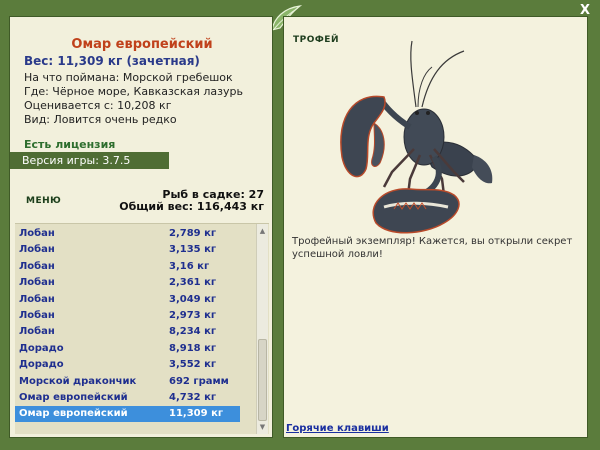 This screenshot has width=600, height=450. What do you see at coordinates (127, 267) in the screenshot?
I see `list-item: Лобан 3,16 кг` at bounding box center [127, 267].